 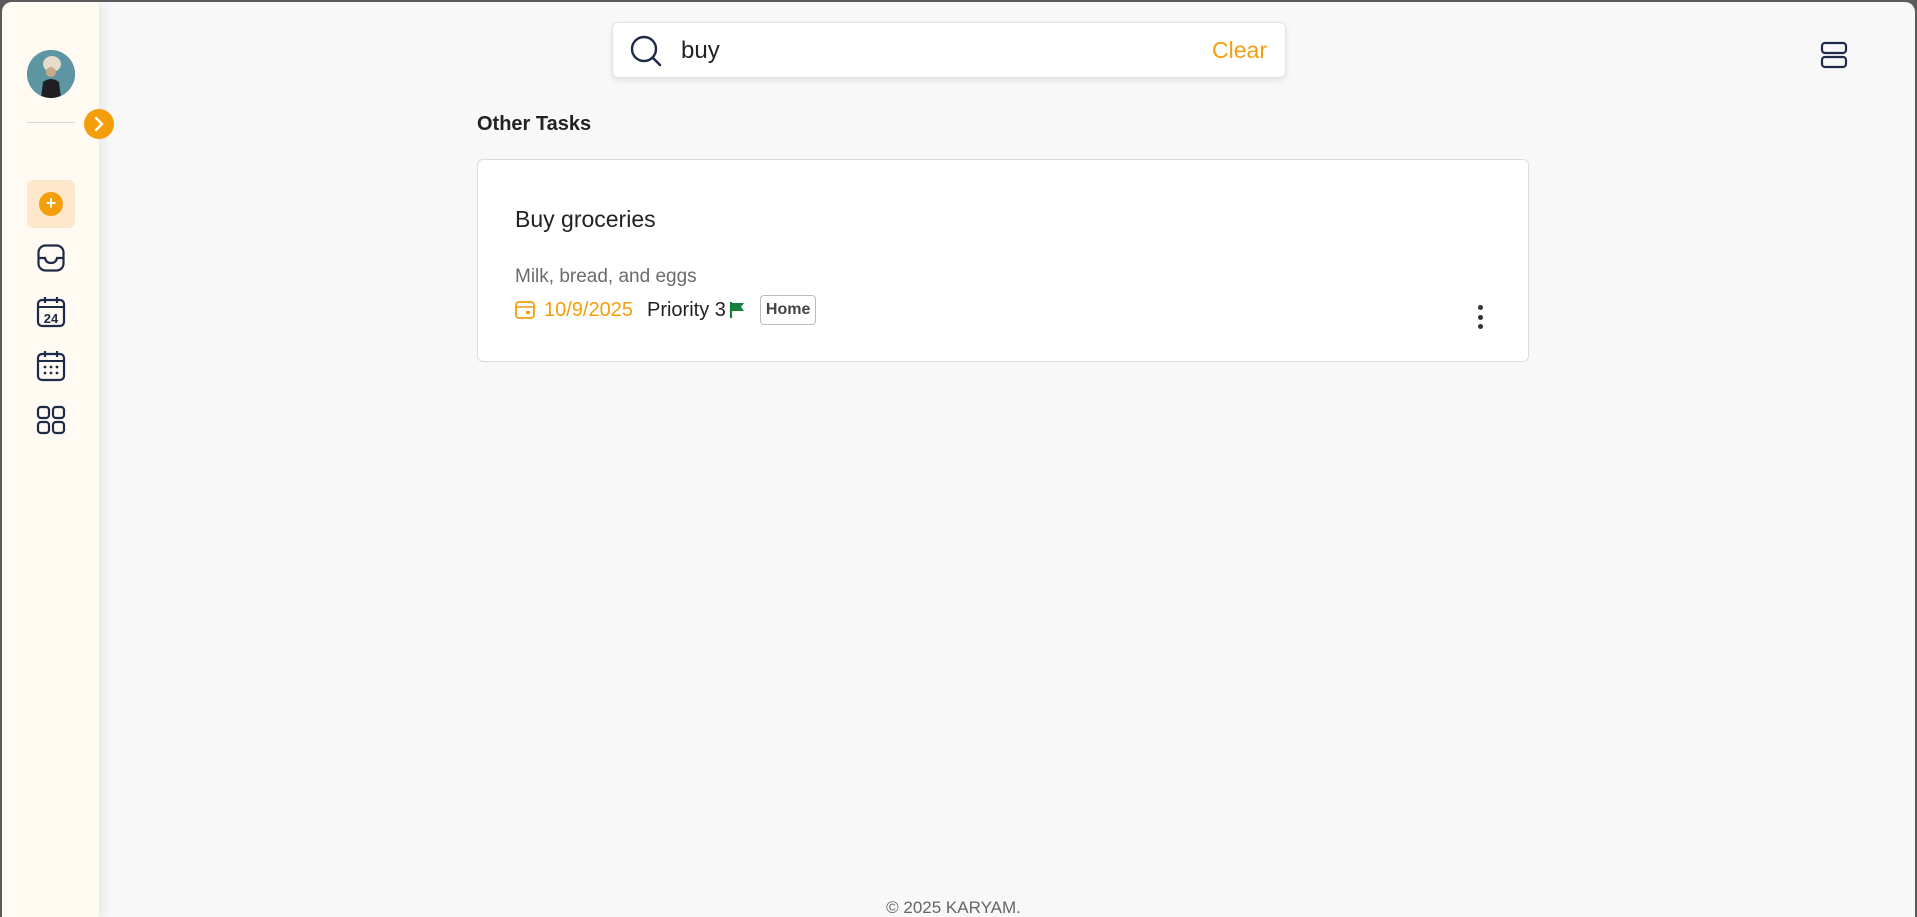 What do you see at coordinates (606, 276) in the screenshot?
I see `task-description: Milk, bread, and eggs` at bounding box center [606, 276].